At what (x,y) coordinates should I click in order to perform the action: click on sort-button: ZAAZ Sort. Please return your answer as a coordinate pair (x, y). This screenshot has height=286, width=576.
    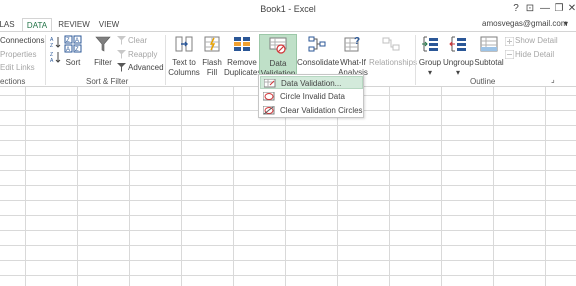
    Looking at the image, I should click on (73, 55).